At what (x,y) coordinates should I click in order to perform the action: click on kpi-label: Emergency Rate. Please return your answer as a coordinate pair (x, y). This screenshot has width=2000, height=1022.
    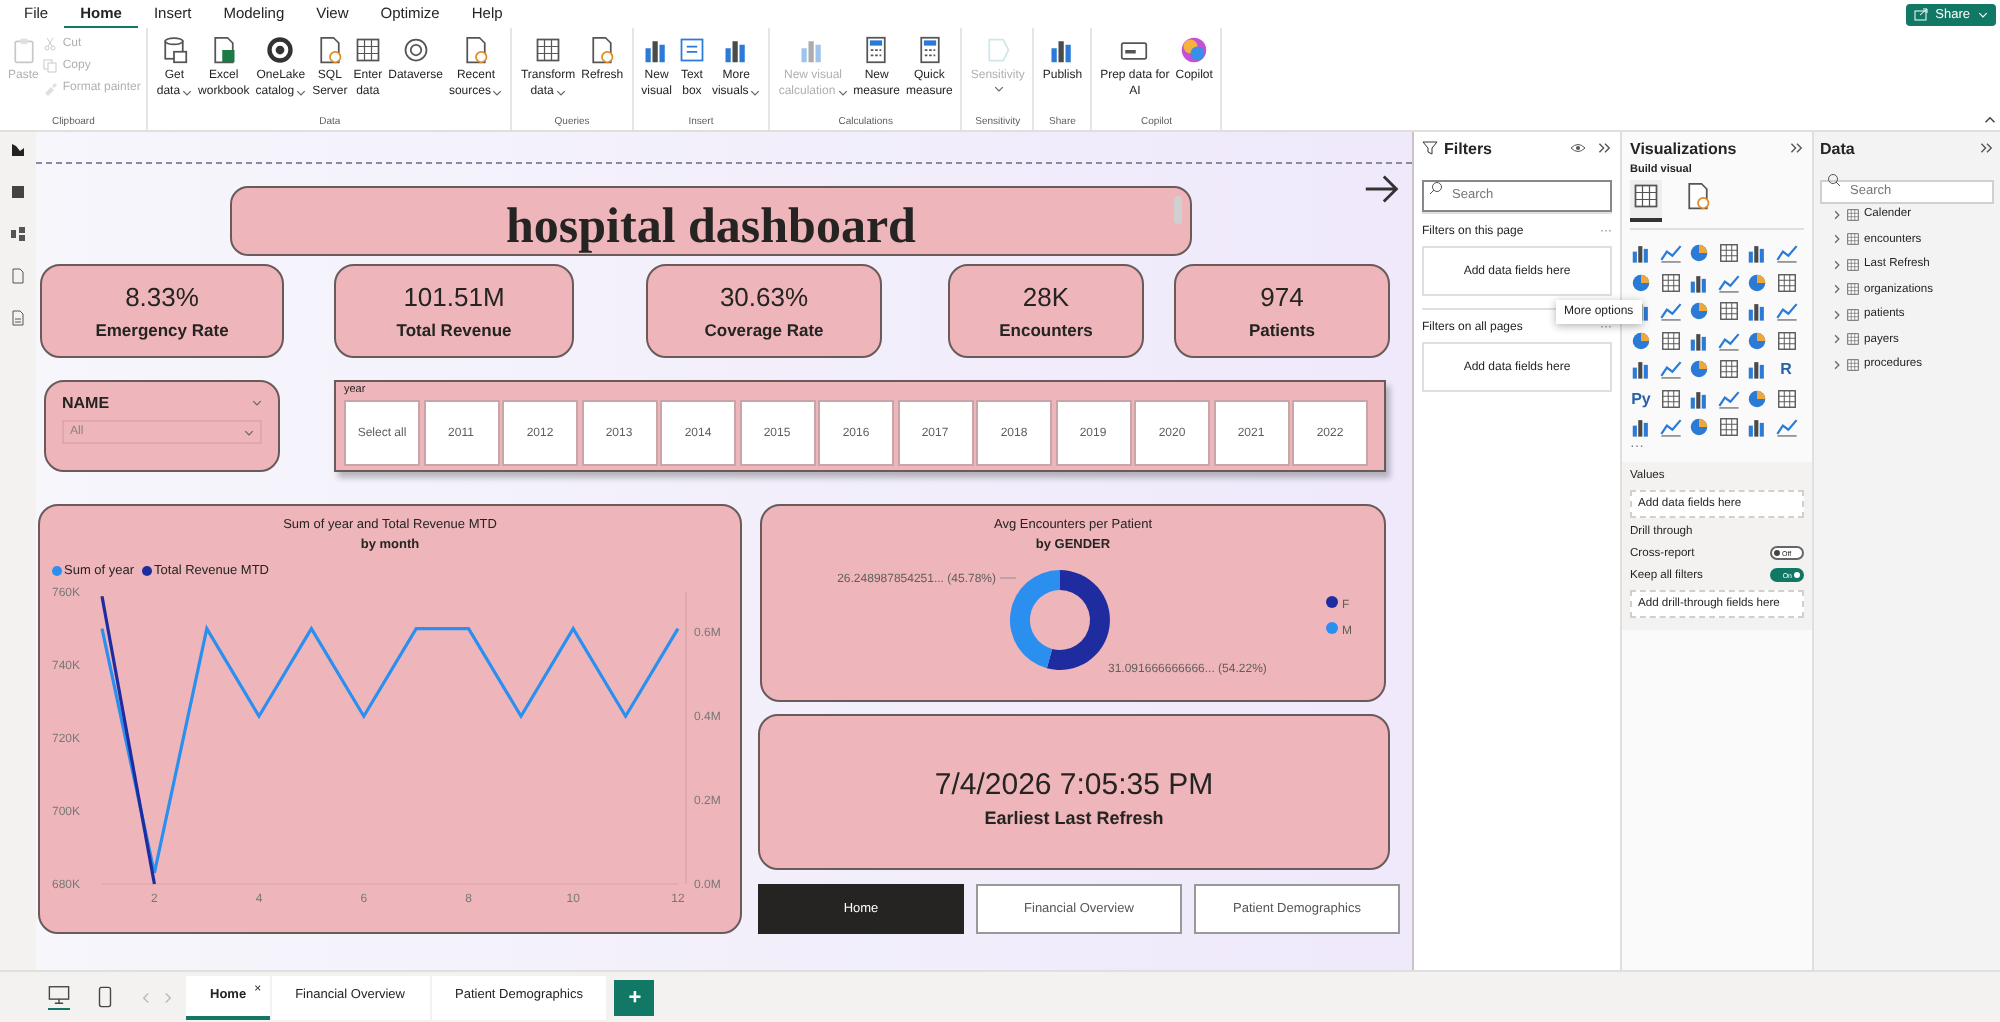
    Looking at the image, I should click on (162, 330).